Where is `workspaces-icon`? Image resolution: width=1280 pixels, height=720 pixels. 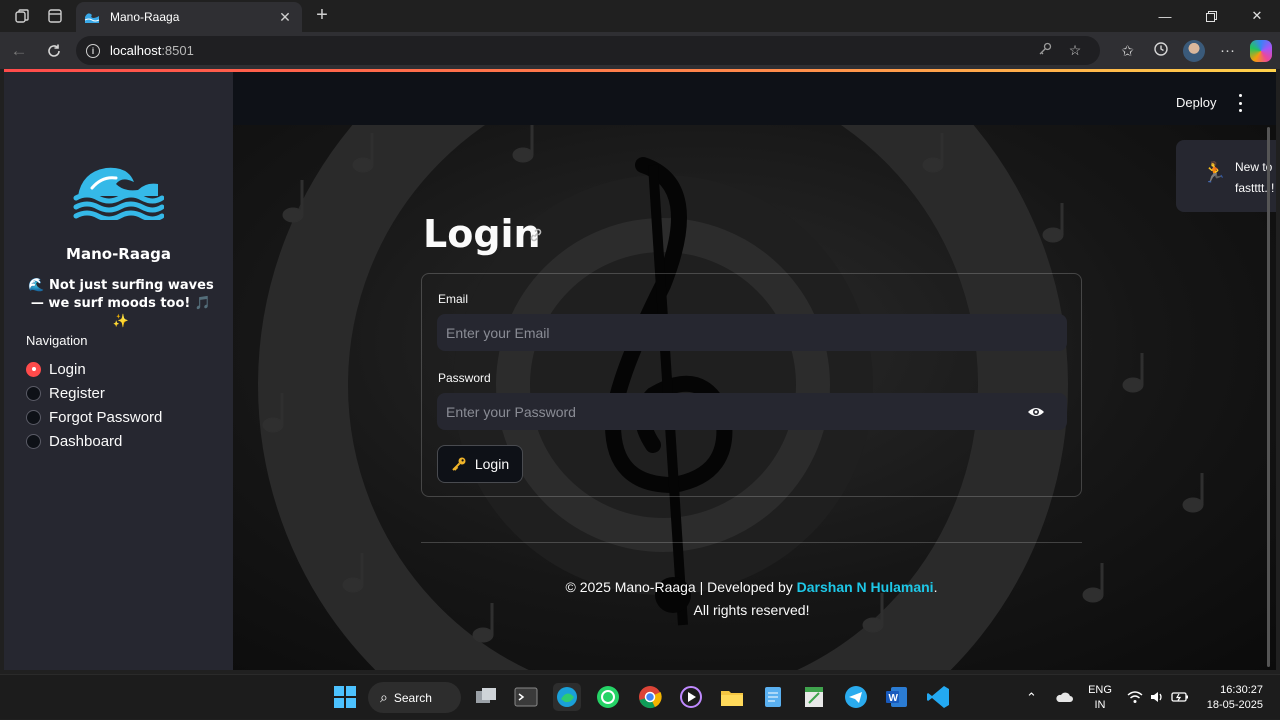 workspaces-icon is located at coordinates (22, 16).